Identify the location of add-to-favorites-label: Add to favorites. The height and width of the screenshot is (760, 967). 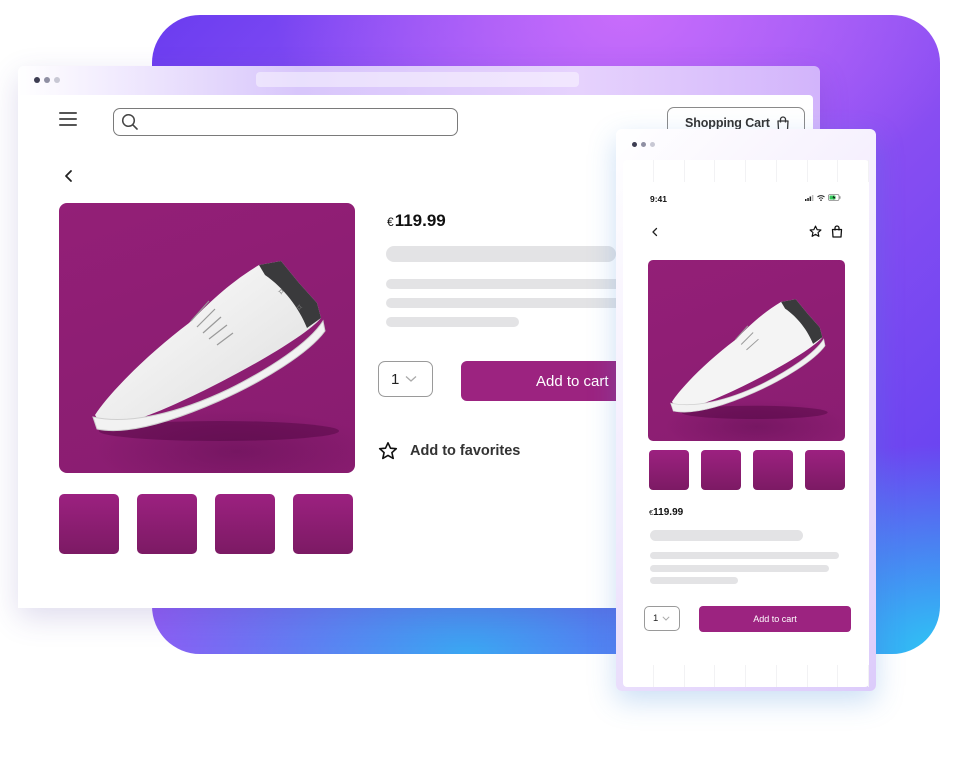
(465, 451).